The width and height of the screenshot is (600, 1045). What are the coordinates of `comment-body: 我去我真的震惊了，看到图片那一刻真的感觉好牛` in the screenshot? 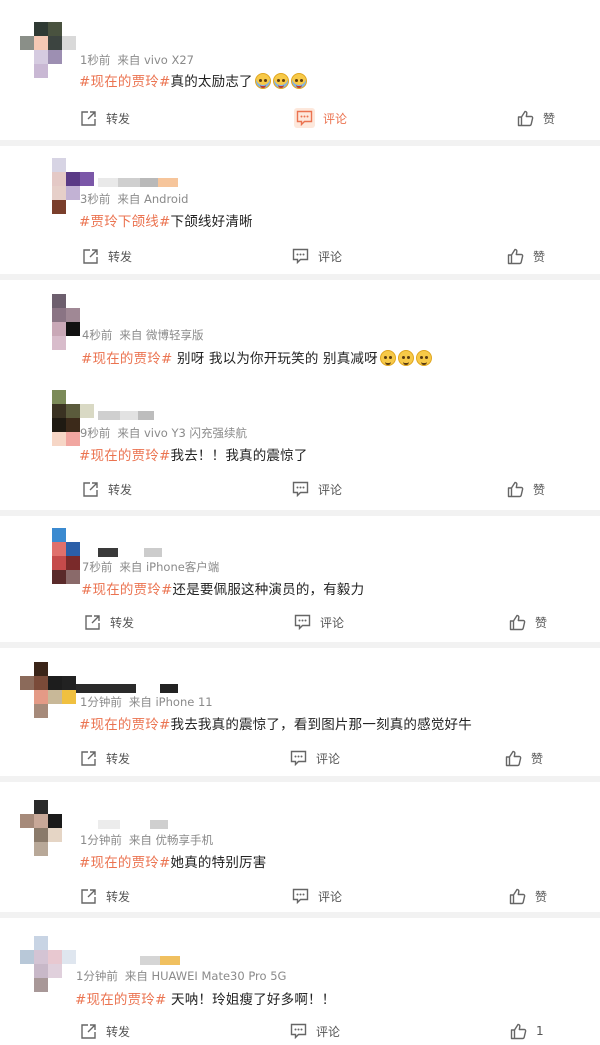 It's located at (321, 725).